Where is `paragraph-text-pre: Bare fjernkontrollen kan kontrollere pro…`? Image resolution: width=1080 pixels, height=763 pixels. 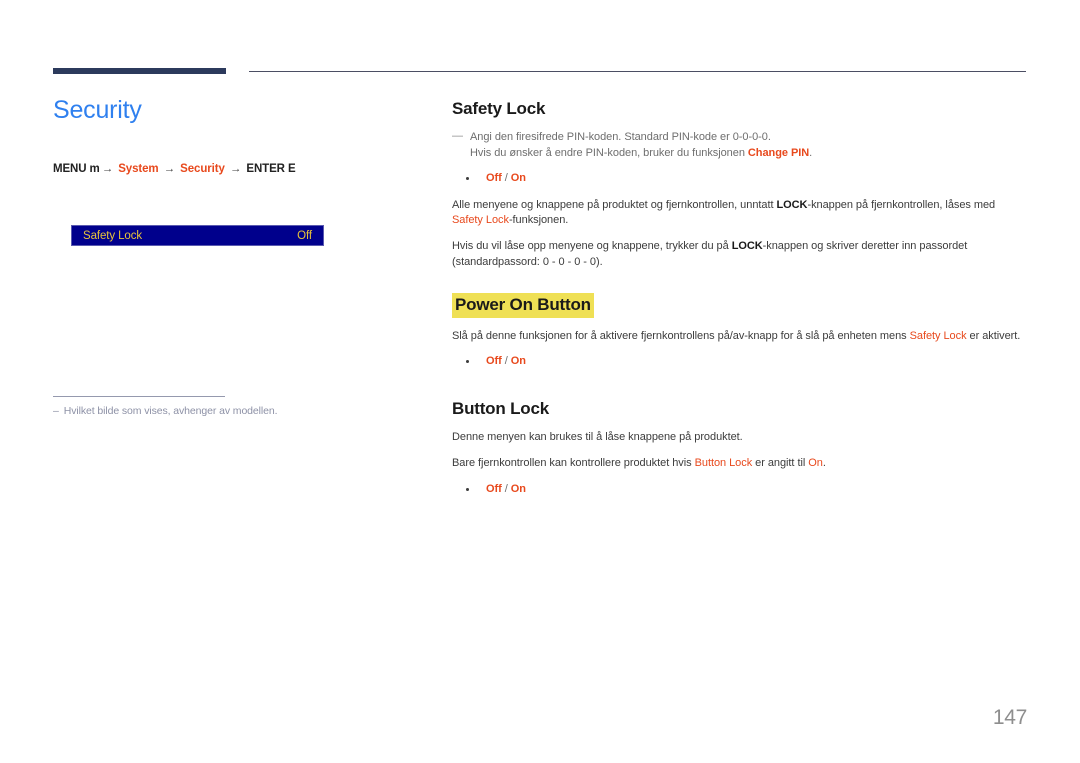
paragraph-text-pre: Bare fjernkontrollen kan kontrollere pro… is located at coordinates (573, 463).